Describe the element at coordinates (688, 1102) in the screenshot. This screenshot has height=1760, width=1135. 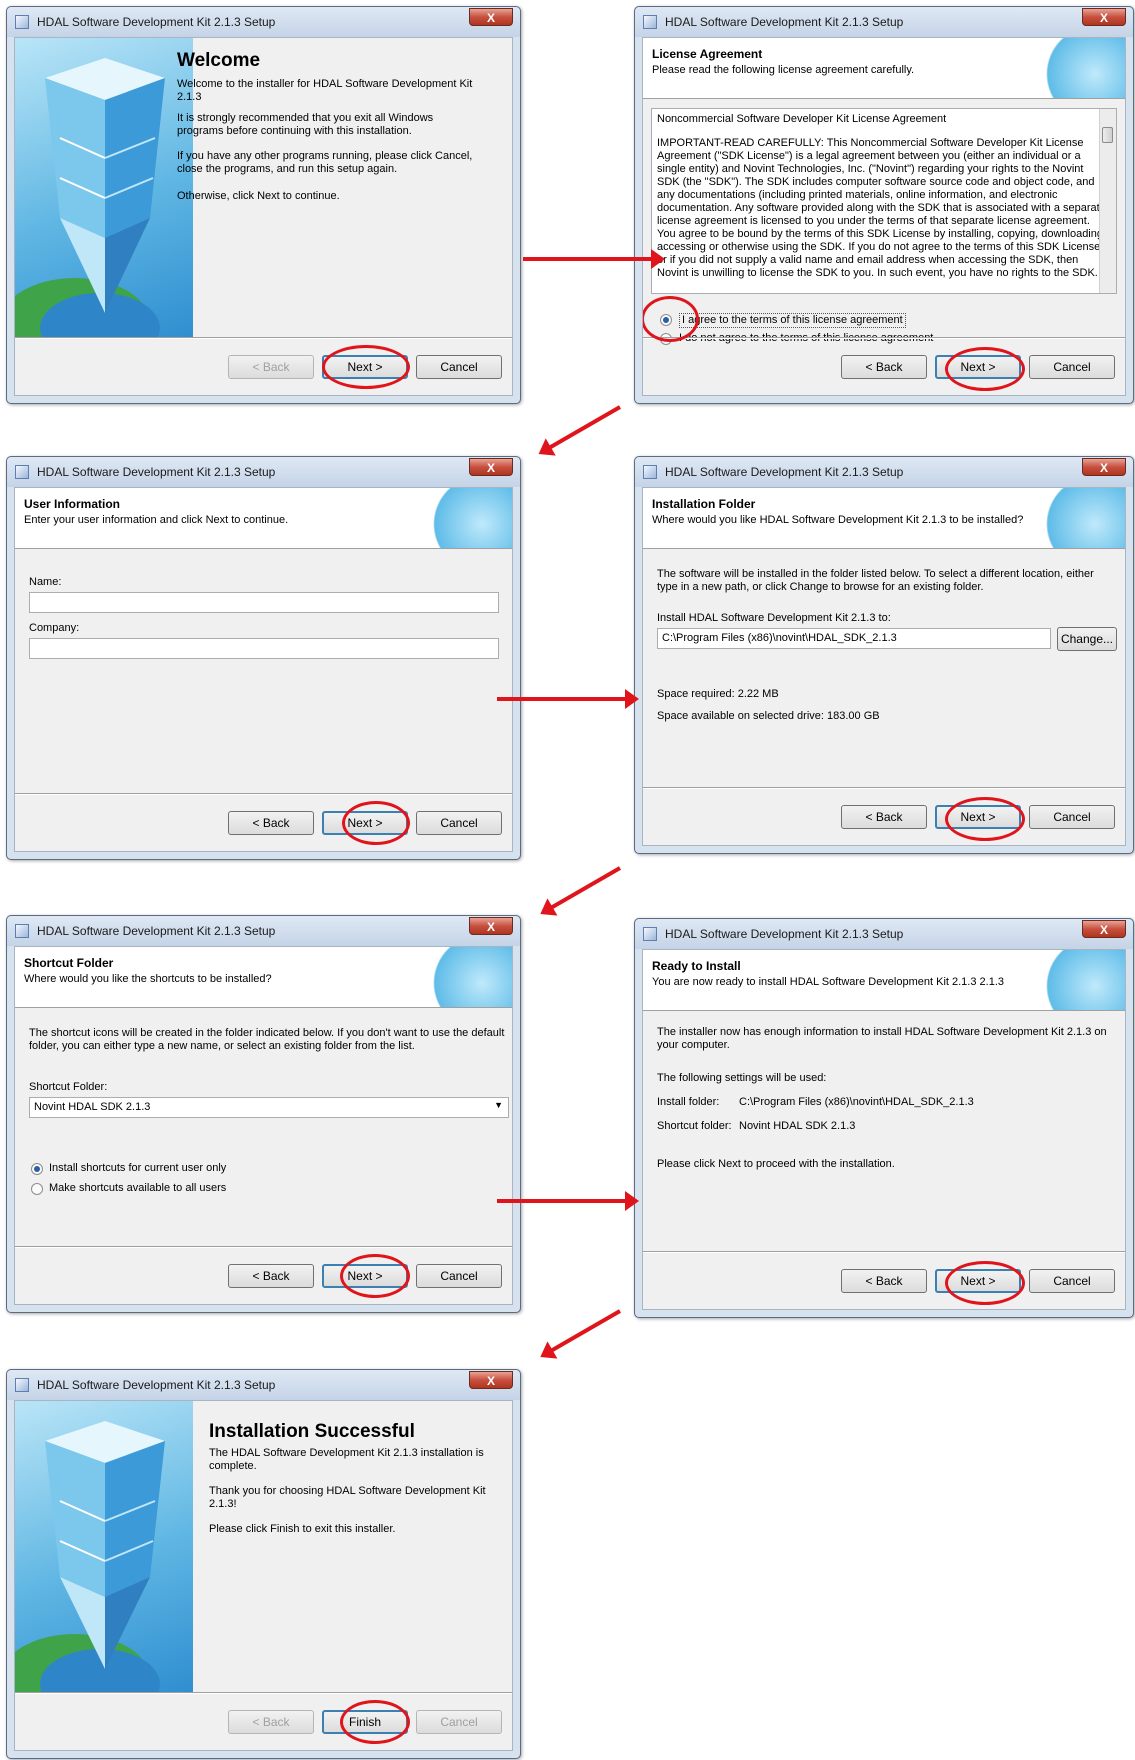
I see `install-folder-label: Install folder:` at that location.